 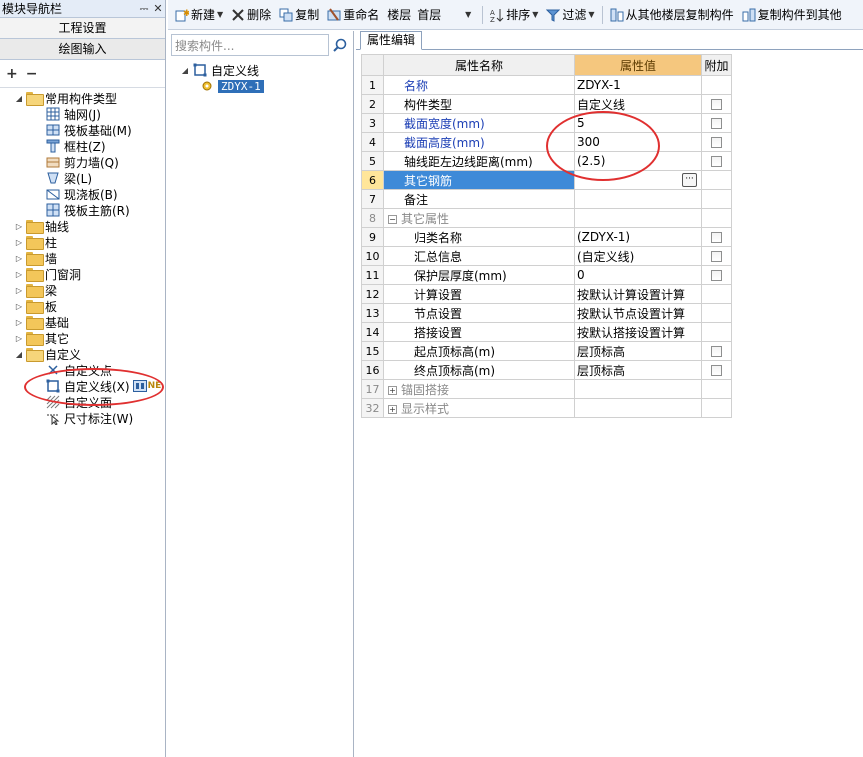 I want to click on new-button: ✱ 新建 ▼, so click(x=199, y=15).